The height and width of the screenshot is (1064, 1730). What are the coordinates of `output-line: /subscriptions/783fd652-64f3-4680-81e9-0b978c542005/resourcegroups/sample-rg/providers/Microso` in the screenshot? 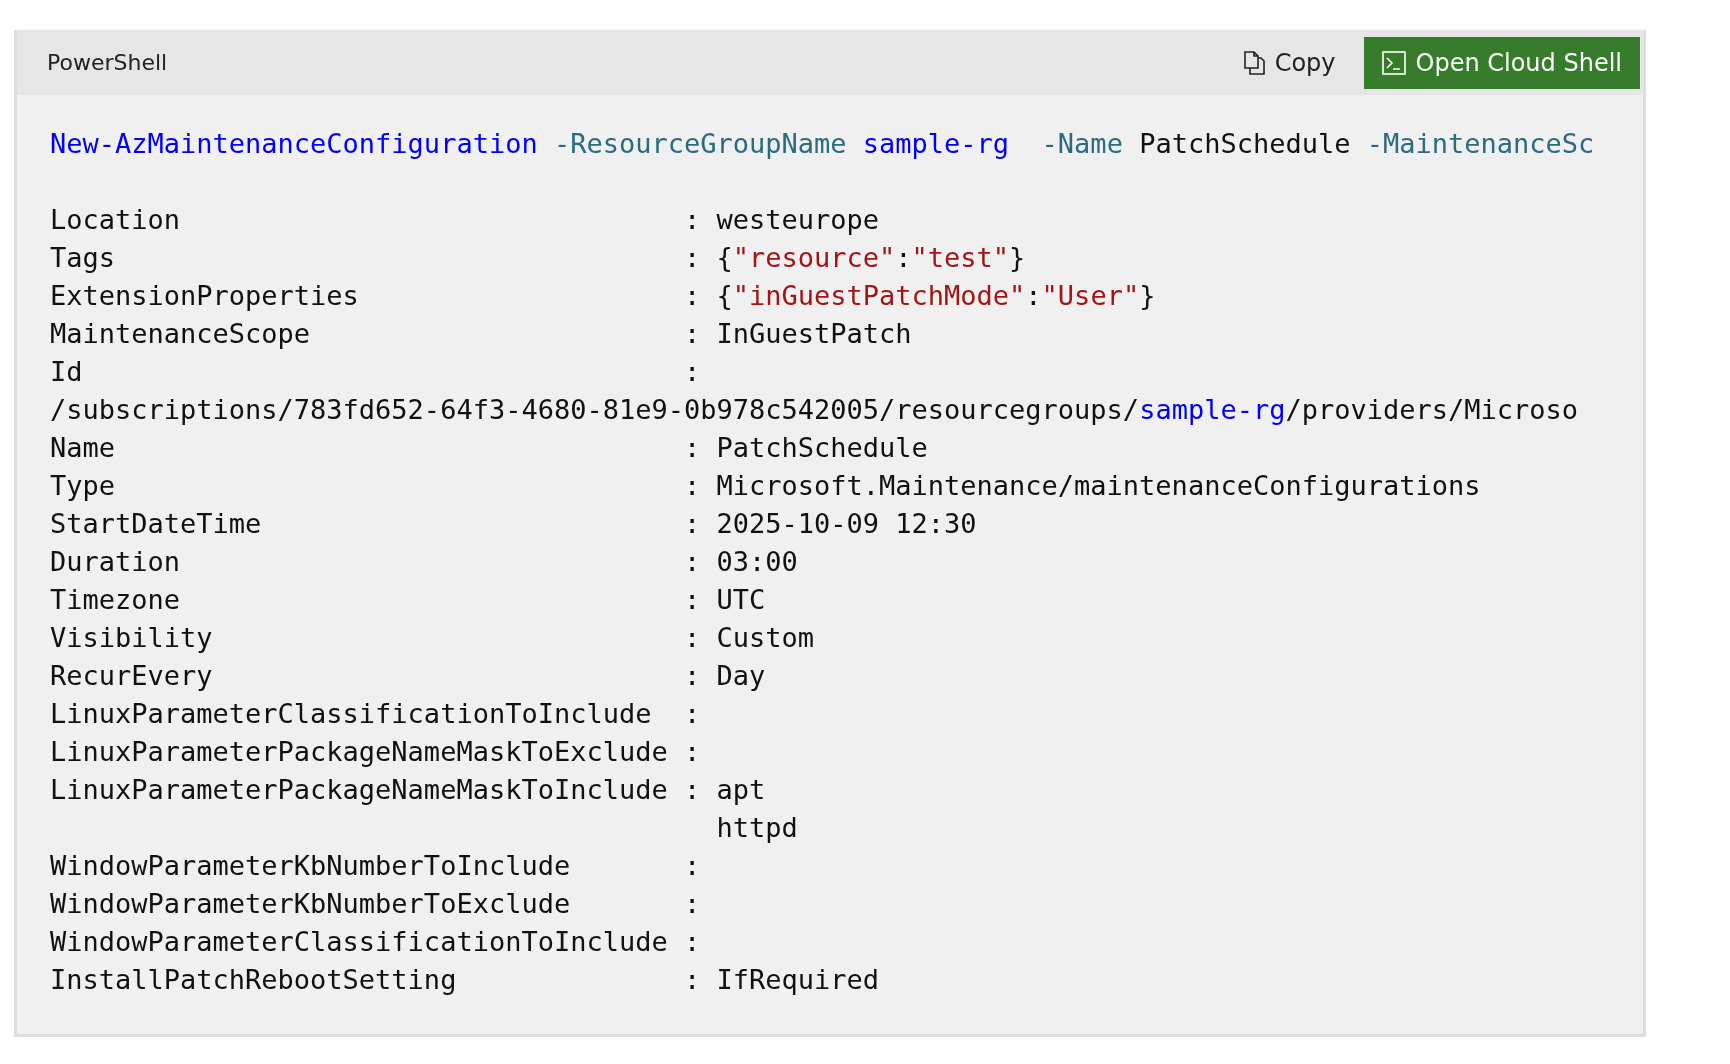 It's located at (814, 410).